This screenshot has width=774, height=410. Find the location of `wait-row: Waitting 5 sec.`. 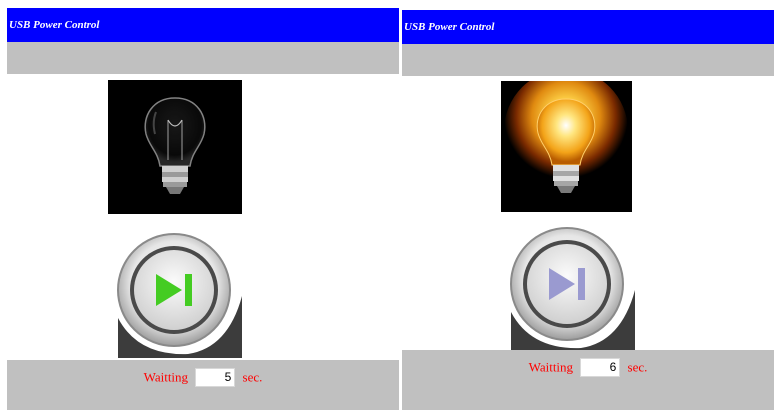

wait-row: Waitting 5 sec. is located at coordinates (203, 377).